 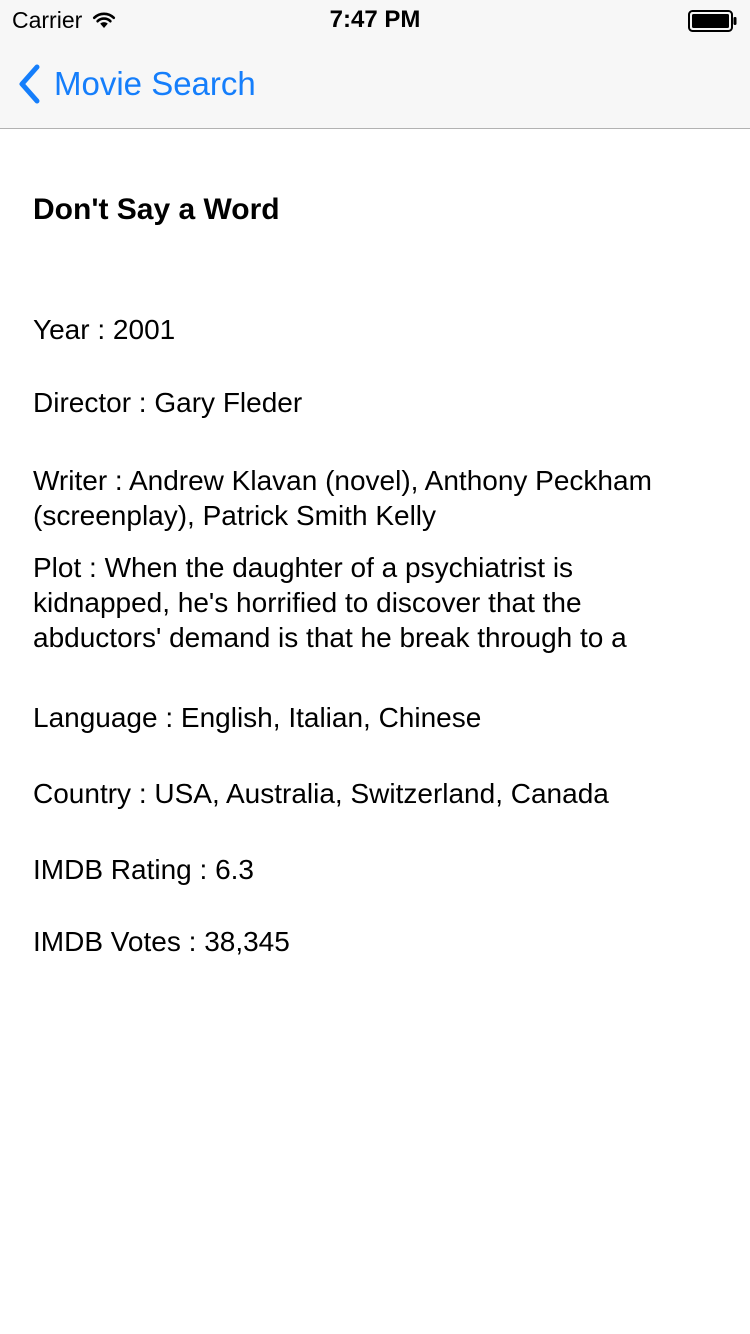 I want to click on imdb-votes-label: IMDB Votes, so click(x=107, y=941).